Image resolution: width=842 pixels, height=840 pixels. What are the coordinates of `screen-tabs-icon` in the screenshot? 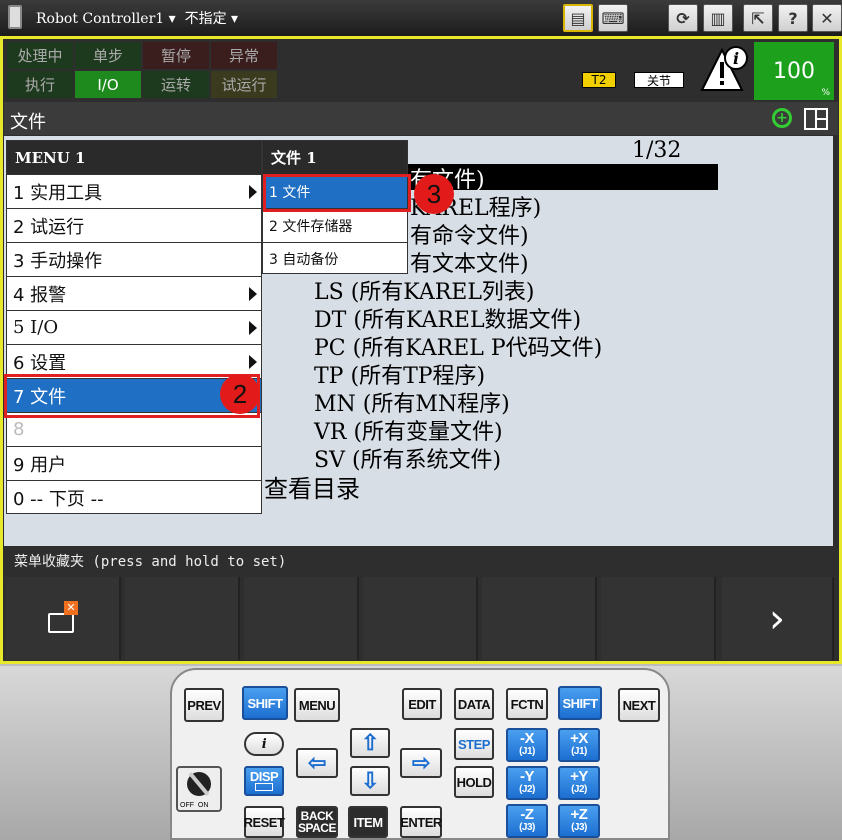 It's located at (61, 623).